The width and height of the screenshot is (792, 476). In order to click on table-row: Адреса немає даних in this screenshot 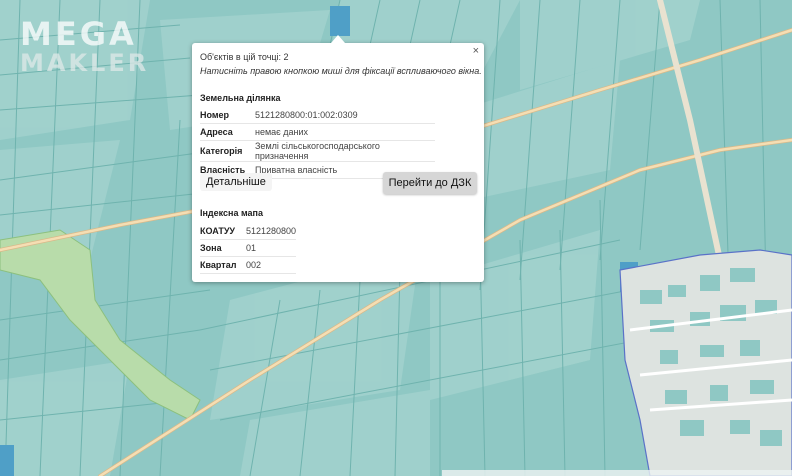, I will do `click(317, 132)`.